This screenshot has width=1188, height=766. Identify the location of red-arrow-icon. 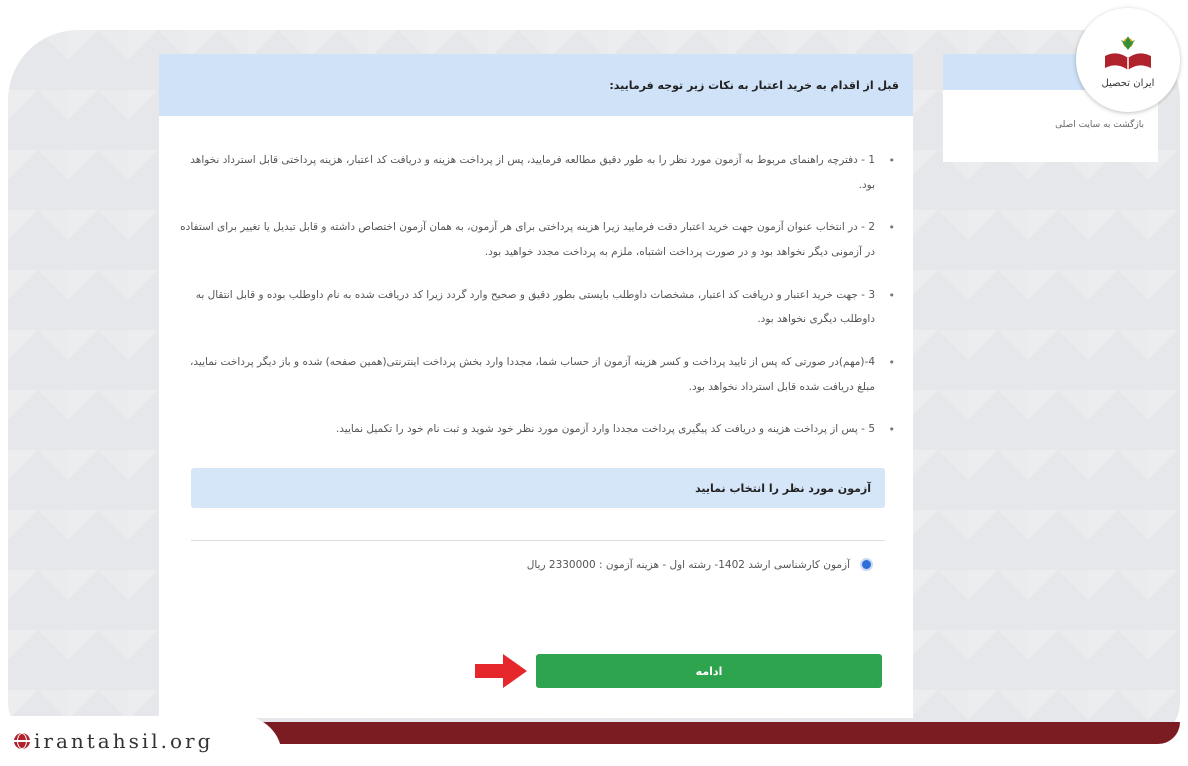
(501, 671).